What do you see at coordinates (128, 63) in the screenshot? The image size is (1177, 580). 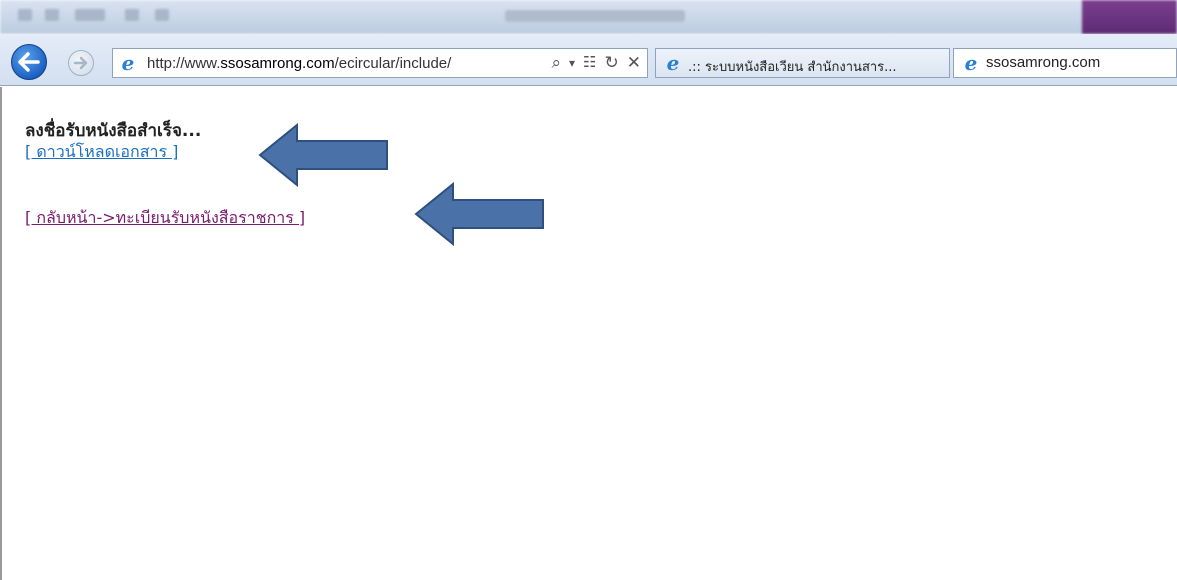 I see `ie-page-icon: e` at bounding box center [128, 63].